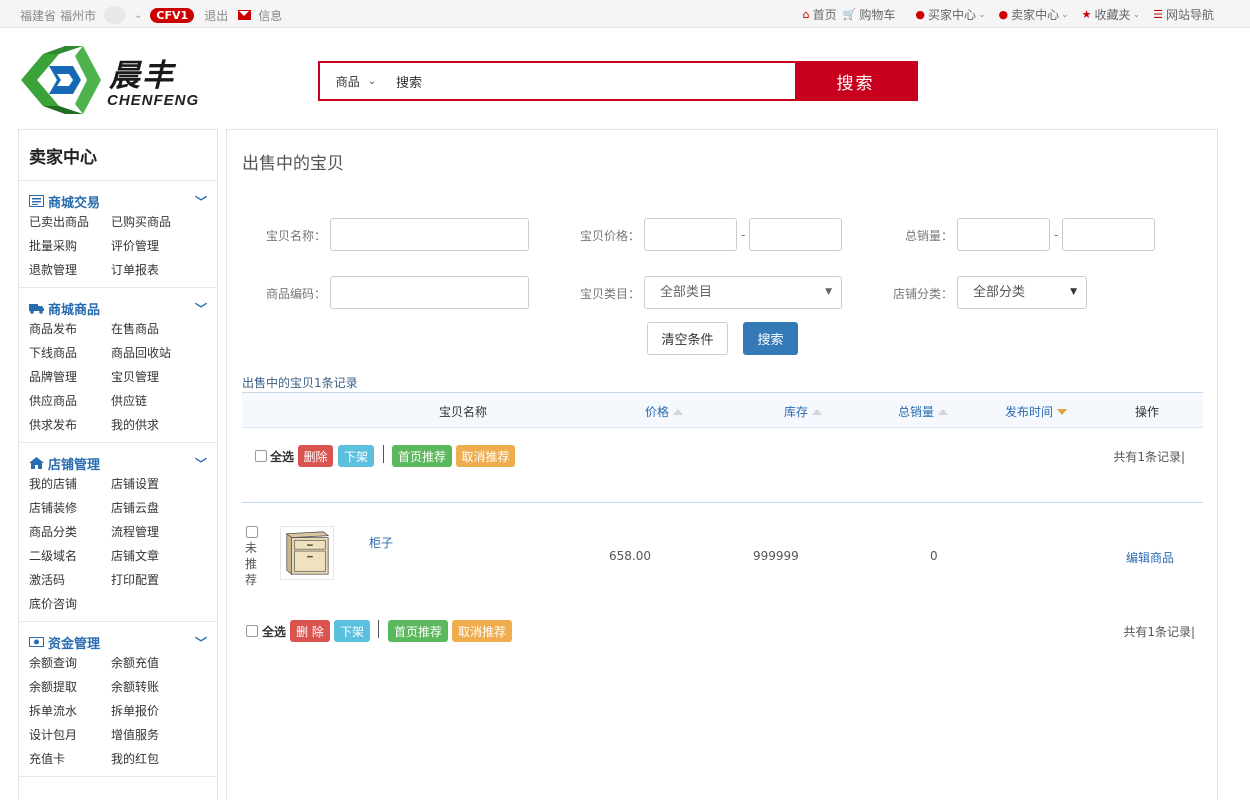 This screenshot has width=1250, height=800. Describe the element at coordinates (1111, 14) in the screenshot. I see `nav-favorites: ★ 收藏夹 ⌄` at that location.